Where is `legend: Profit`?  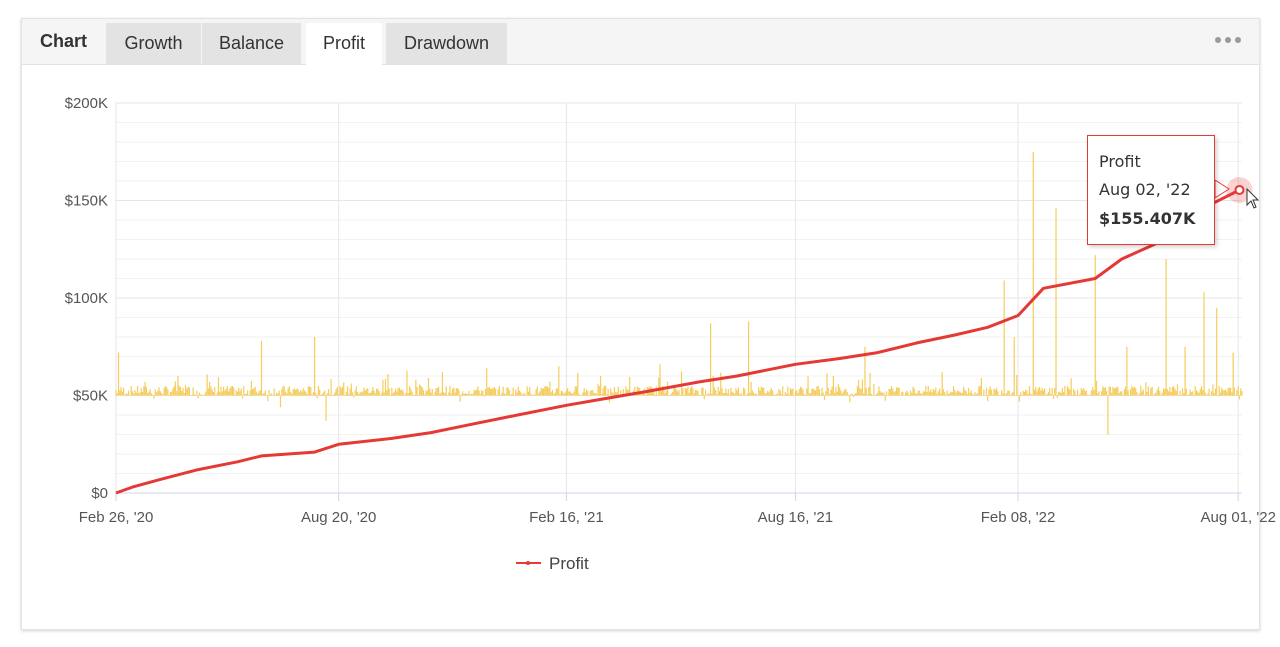 legend: Profit is located at coordinates (552, 563).